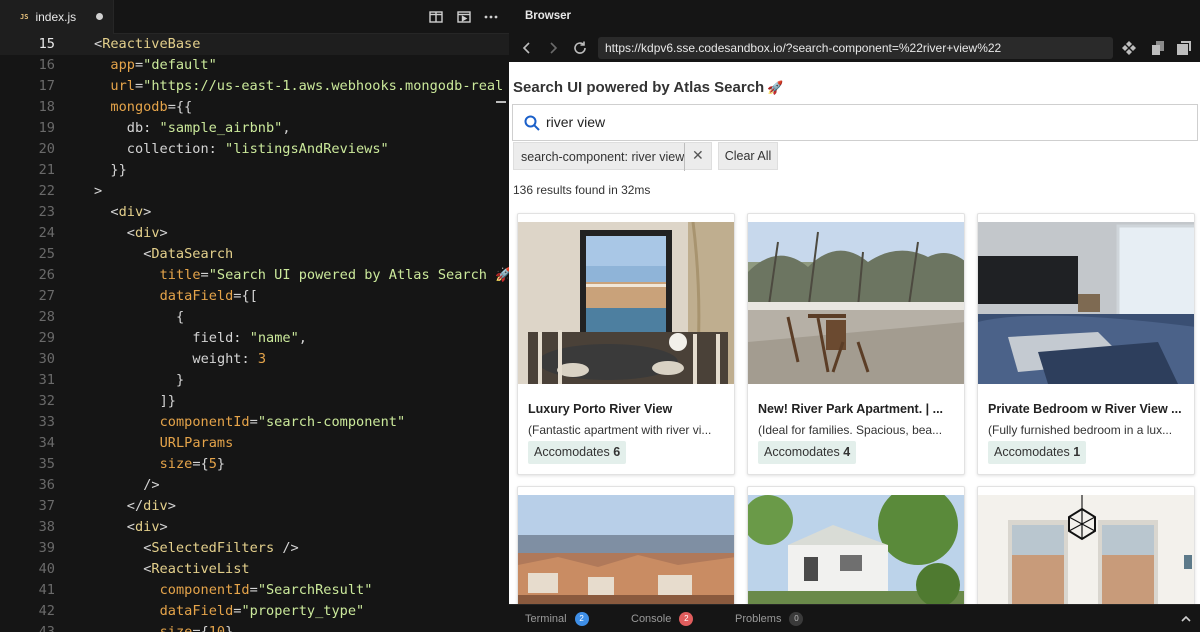 Image resolution: width=1200 pixels, height=632 pixels. Describe the element at coordinates (1077, 452) in the screenshot. I see `badge-value: 1` at that location.